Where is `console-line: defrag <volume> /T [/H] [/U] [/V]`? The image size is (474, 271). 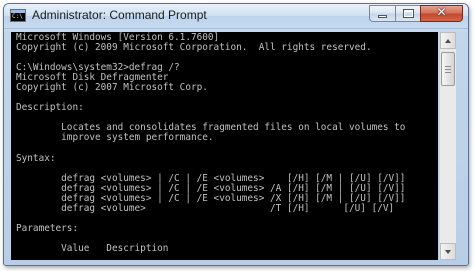 console-line: defrag <volume> /T [/H] [/U] [/V] is located at coordinates (205, 208).